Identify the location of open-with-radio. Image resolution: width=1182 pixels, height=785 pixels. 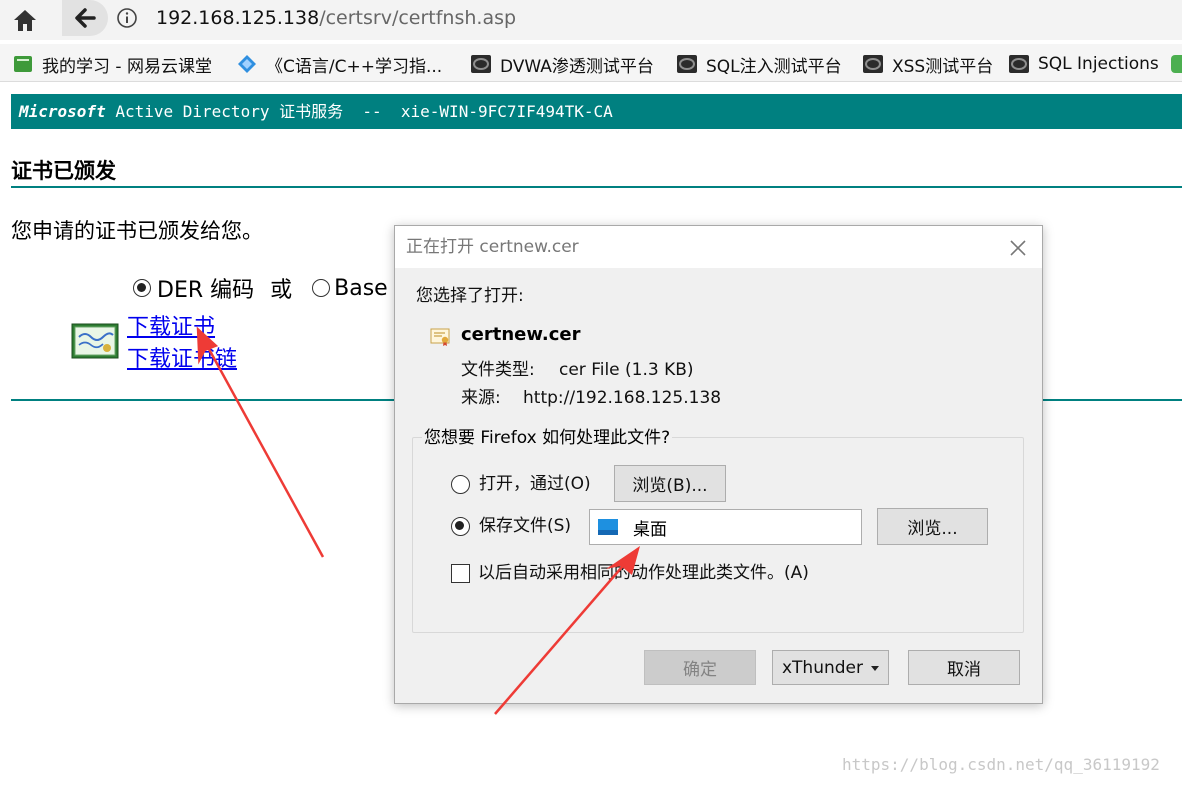
(460, 484).